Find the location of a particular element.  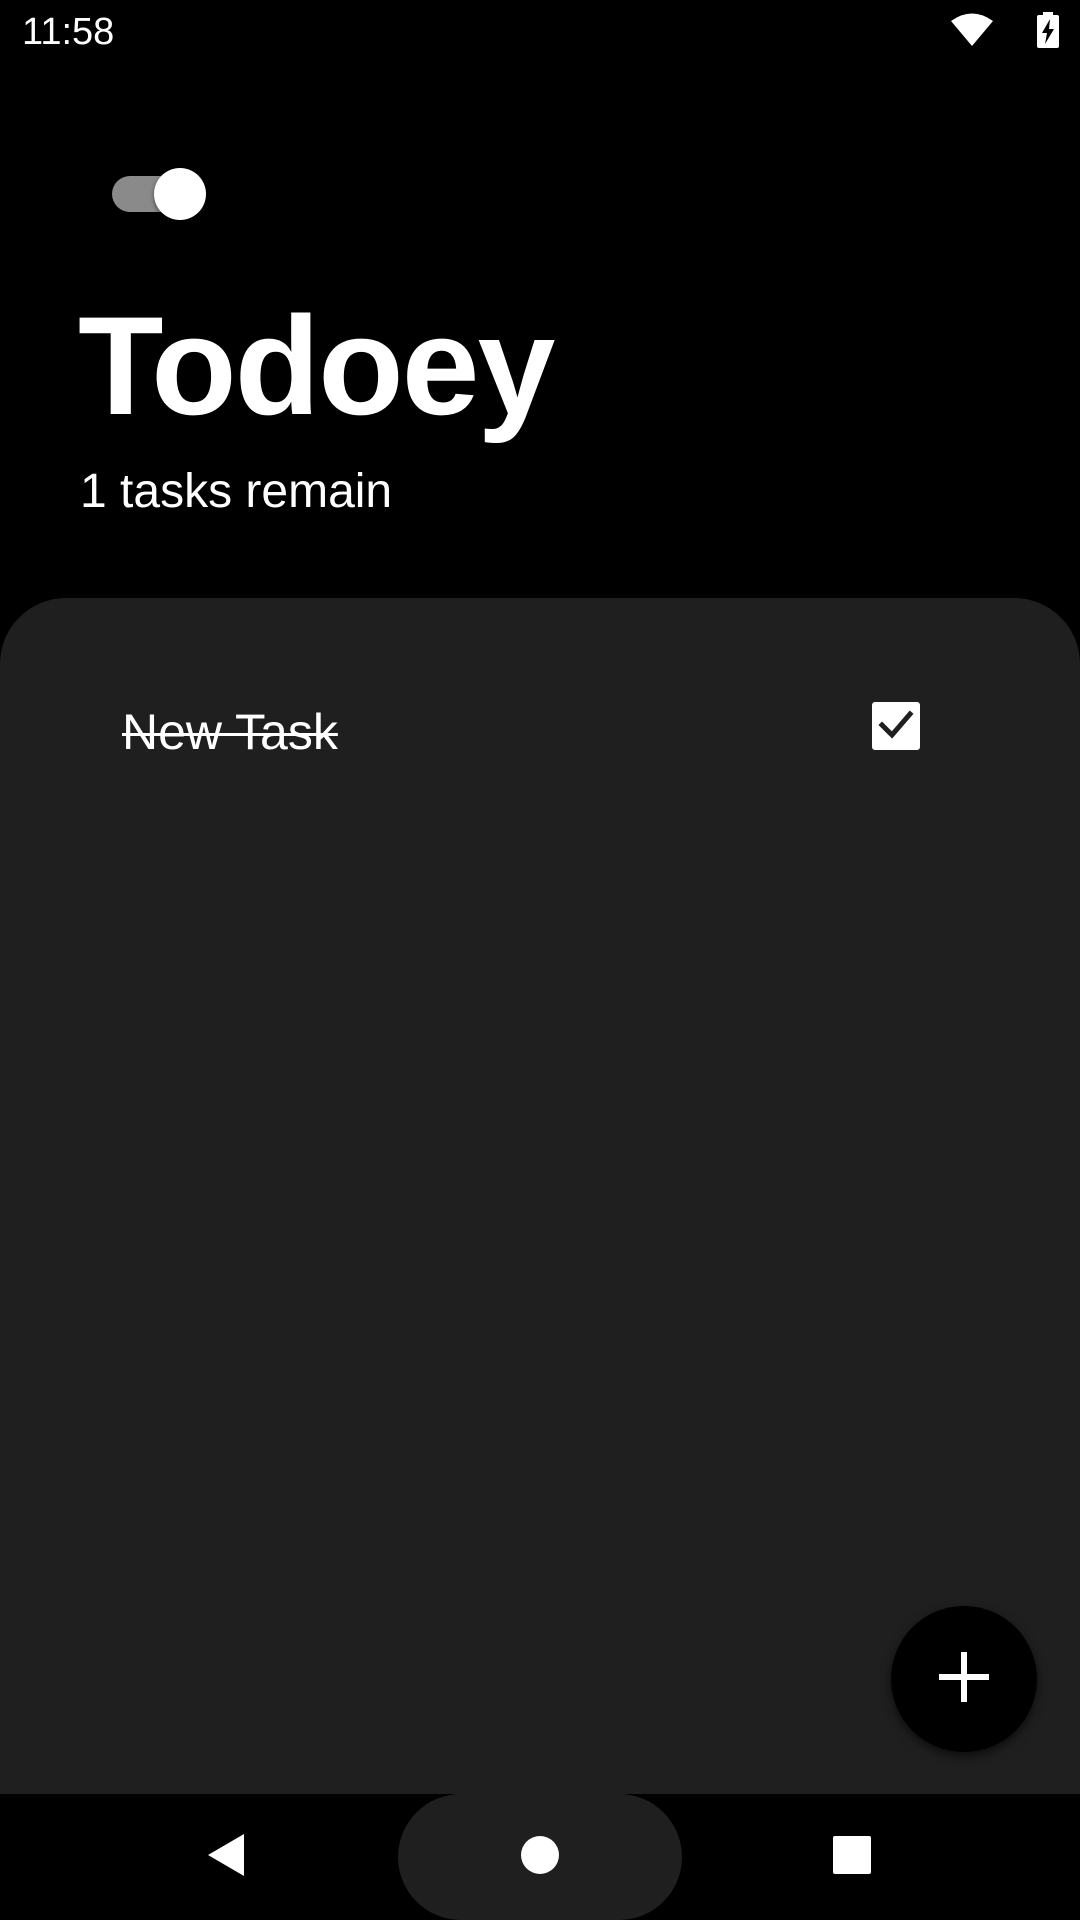

back-icon is located at coordinates (226, 1857).